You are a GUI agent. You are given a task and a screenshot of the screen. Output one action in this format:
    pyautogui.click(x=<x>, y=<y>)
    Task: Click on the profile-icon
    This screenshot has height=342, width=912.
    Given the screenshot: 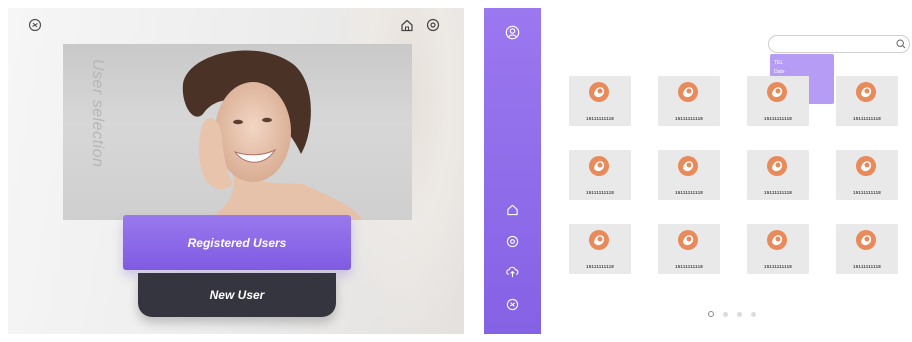 What is the action you would take?
    pyautogui.click(x=512, y=32)
    